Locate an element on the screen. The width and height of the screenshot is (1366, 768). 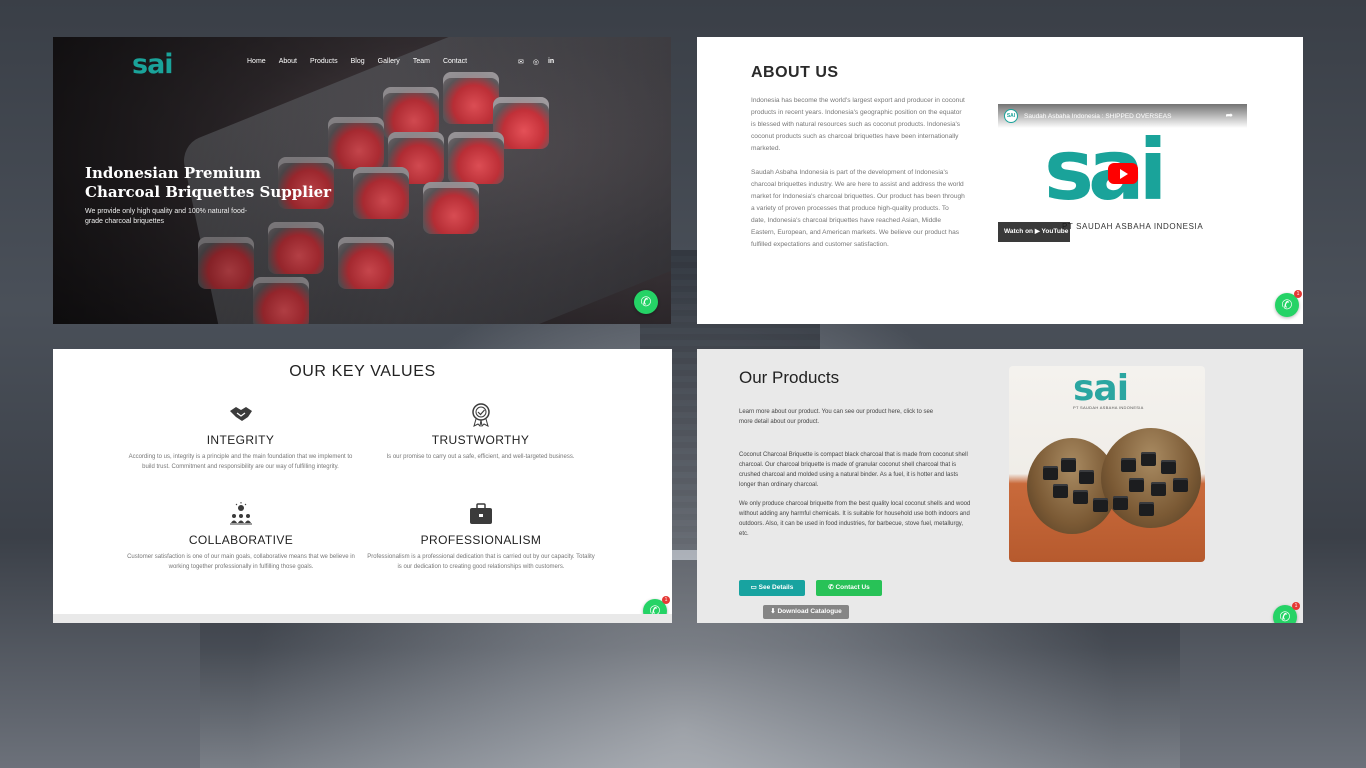
download-catalogue-button: ⬇ Download Catalogue is located at coordinates (806, 612).